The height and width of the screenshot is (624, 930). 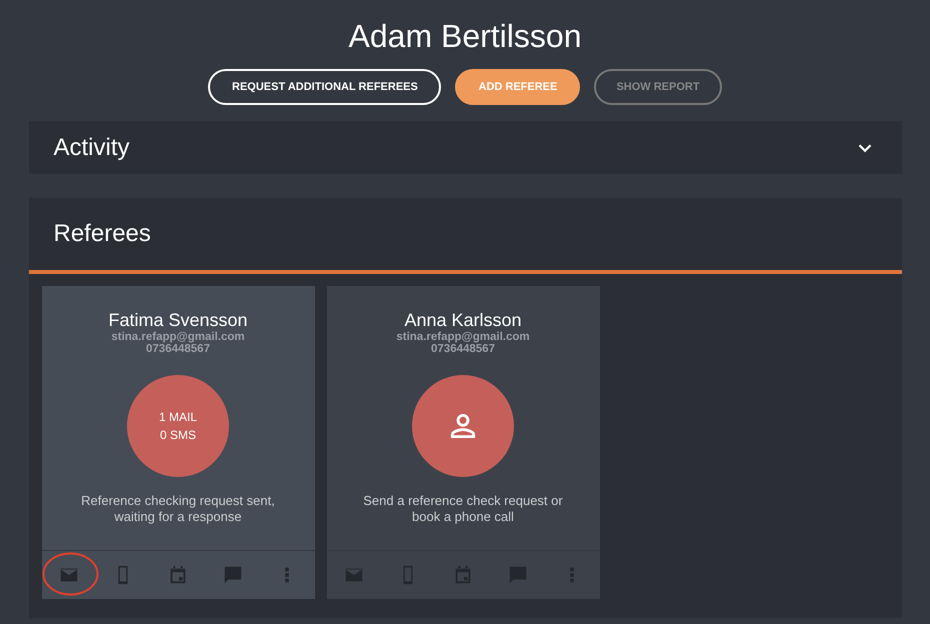 I want to click on referee-name: Fatima Svensson, so click(x=178, y=320).